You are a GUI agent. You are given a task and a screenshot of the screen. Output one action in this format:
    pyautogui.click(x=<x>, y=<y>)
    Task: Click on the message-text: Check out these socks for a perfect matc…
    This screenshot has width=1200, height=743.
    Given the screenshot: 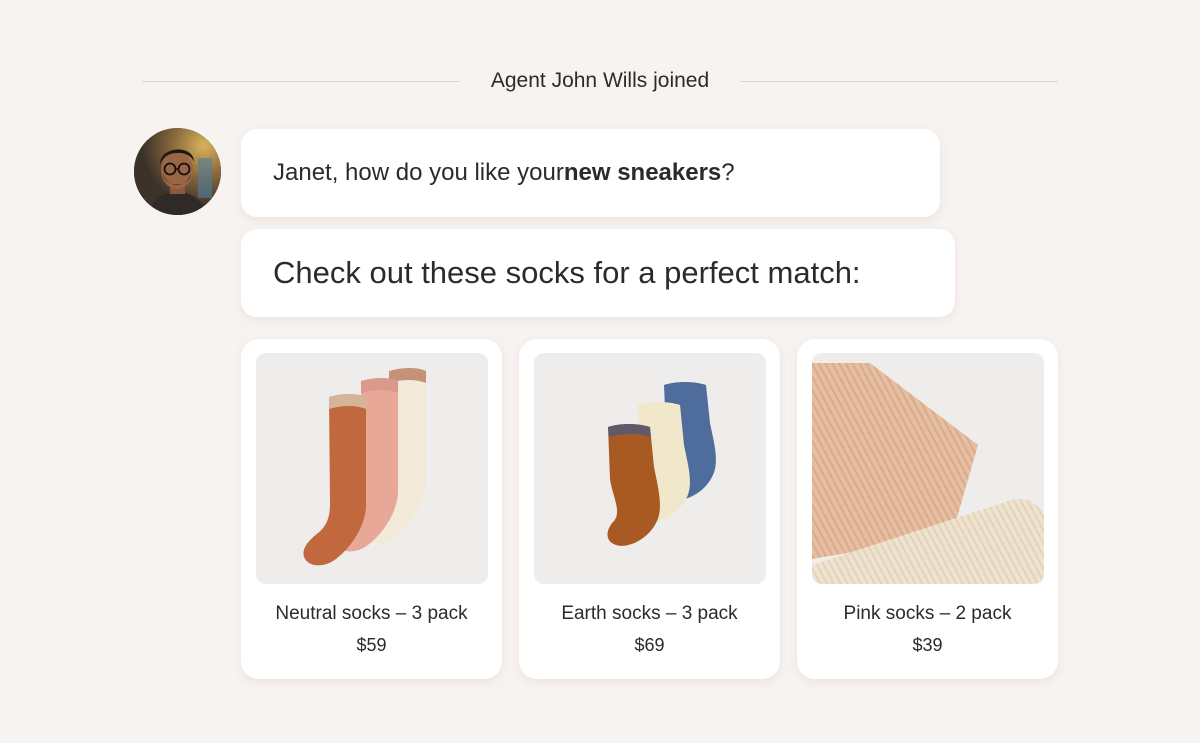 What is the action you would take?
    pyautogui.click(x=567, y=272)
    